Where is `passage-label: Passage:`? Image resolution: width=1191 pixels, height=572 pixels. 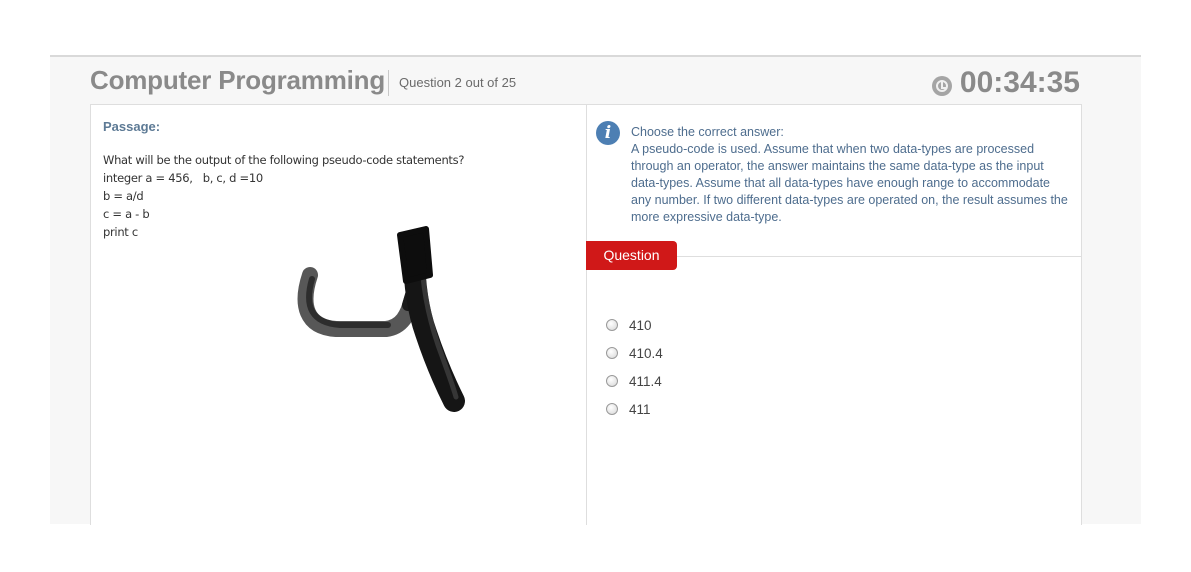
passage-label: Passage: is located at coordinates (132, 126).